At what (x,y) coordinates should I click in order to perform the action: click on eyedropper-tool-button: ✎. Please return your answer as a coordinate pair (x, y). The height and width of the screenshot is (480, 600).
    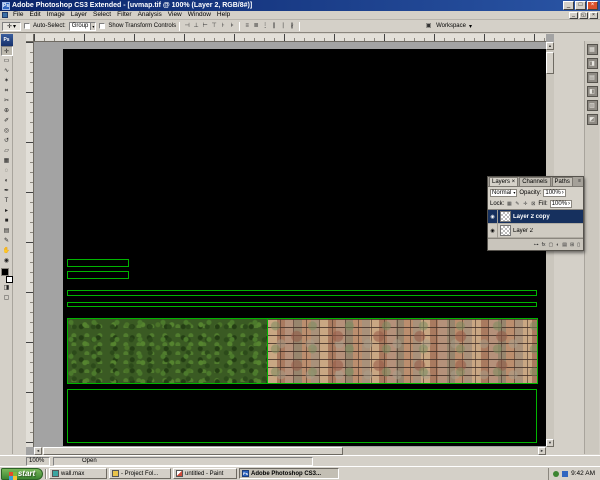
    Looking at the image, I should click on (7, 241).